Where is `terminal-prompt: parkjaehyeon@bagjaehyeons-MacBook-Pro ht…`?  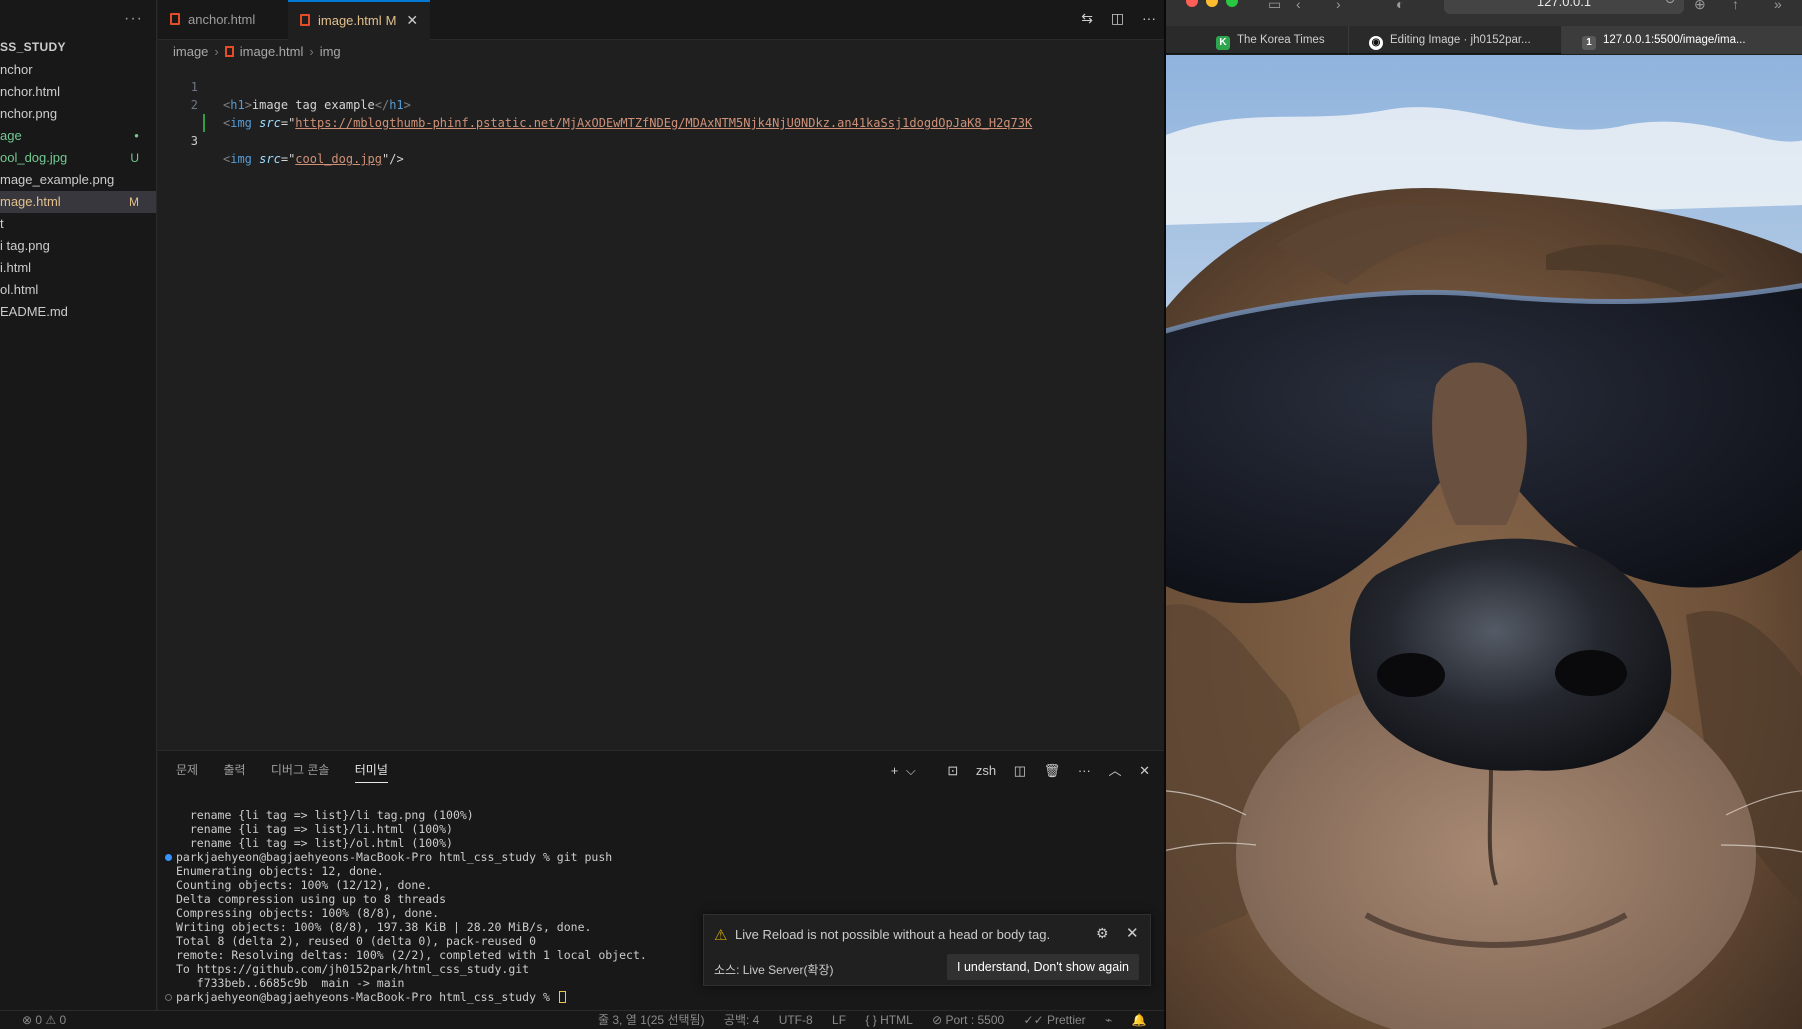 terminal-prompt: parkjaehyeon@bagjaehyeons-MacBook-Pro ht… is located at coordinates (660, 997).